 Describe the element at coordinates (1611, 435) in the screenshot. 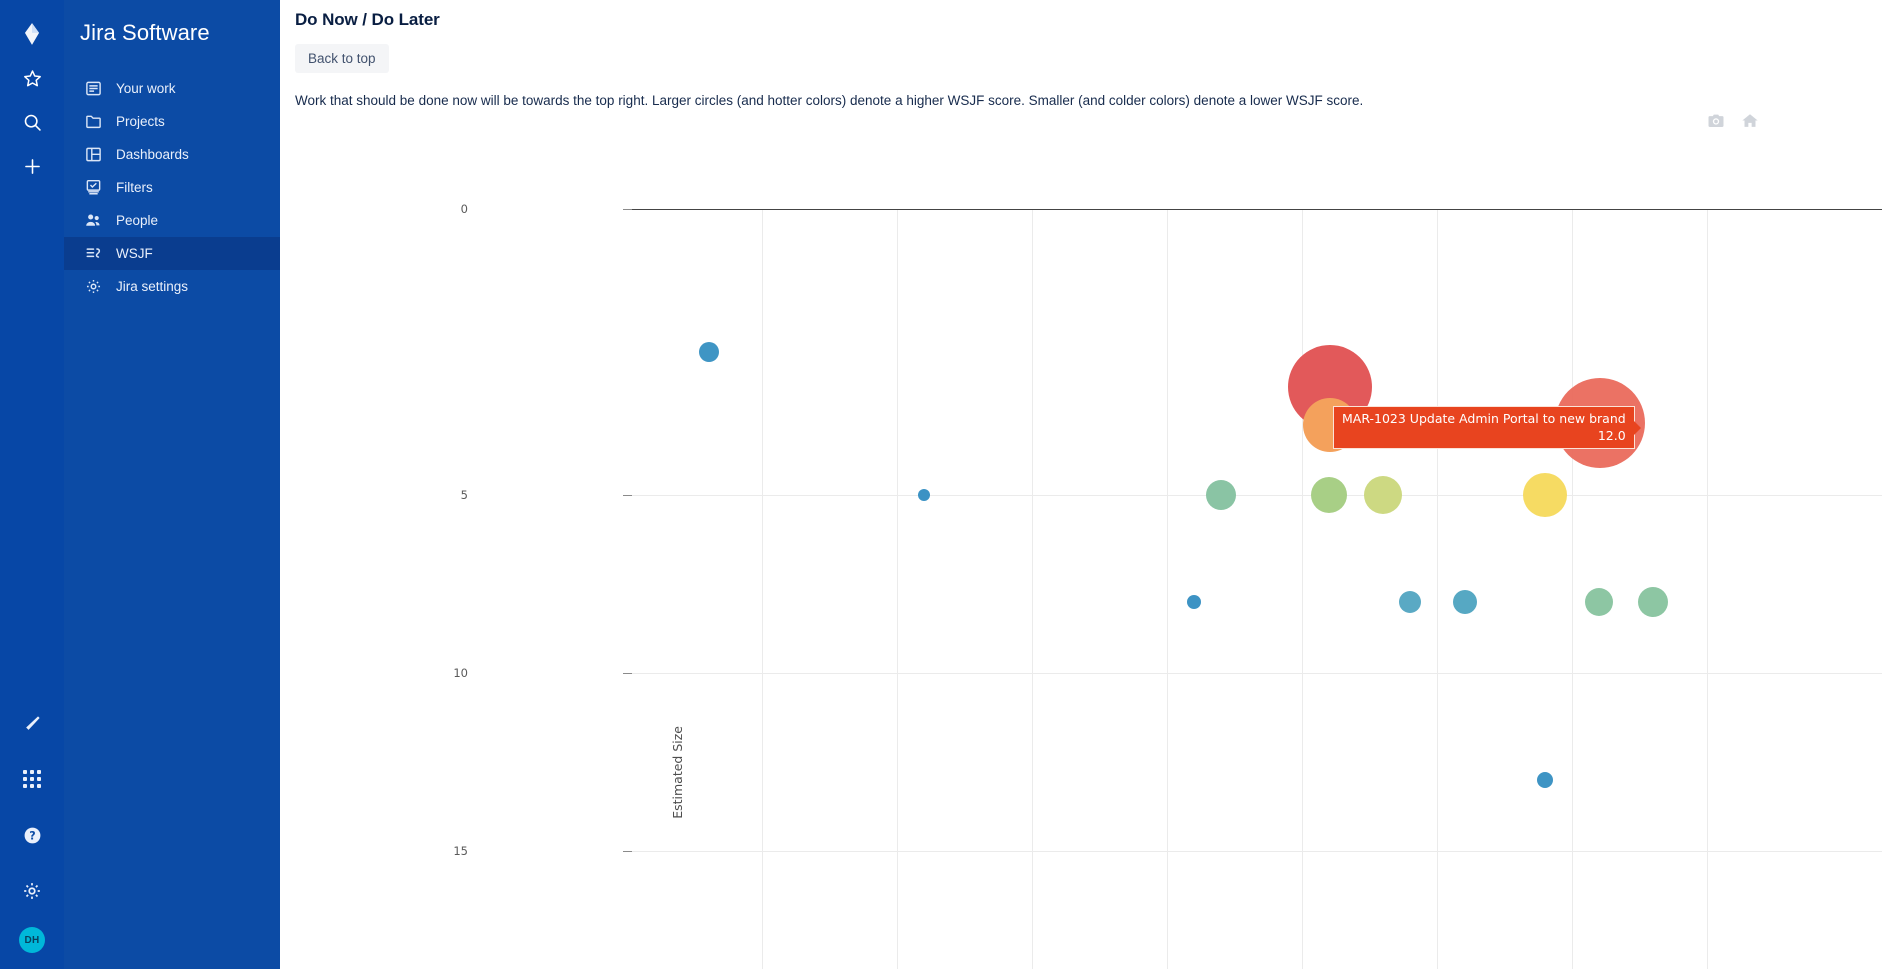

I see `tooltip-value: 12.0` at that location.